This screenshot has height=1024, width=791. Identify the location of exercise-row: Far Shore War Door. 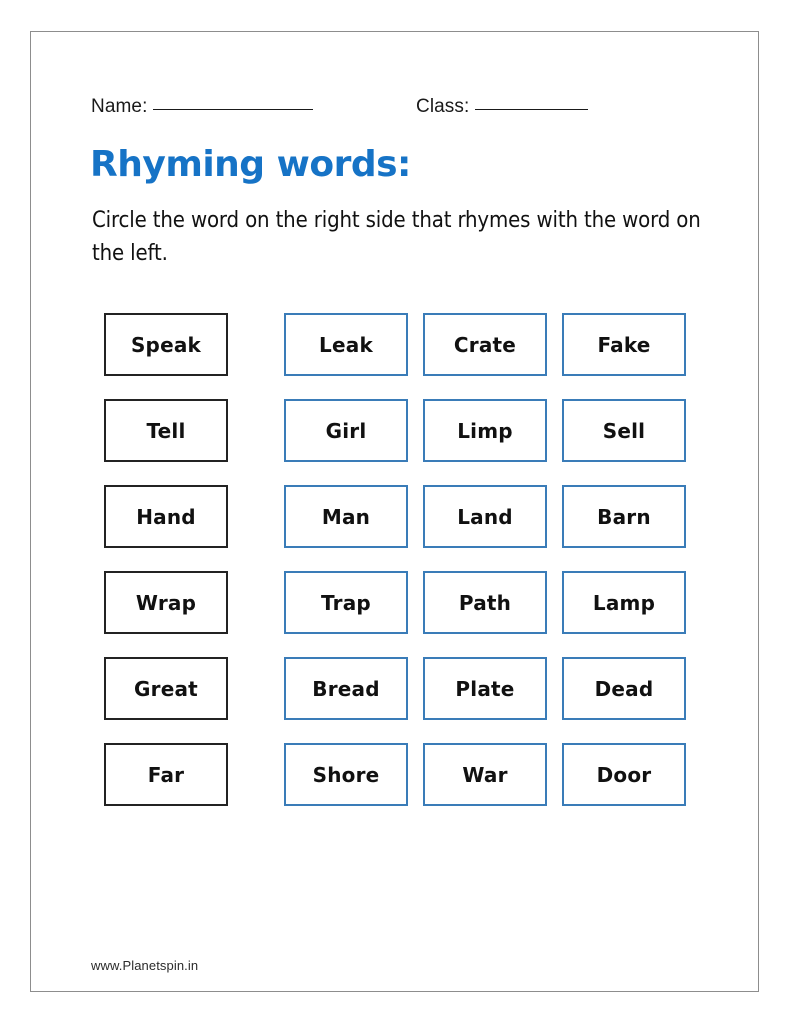
(396, 774).